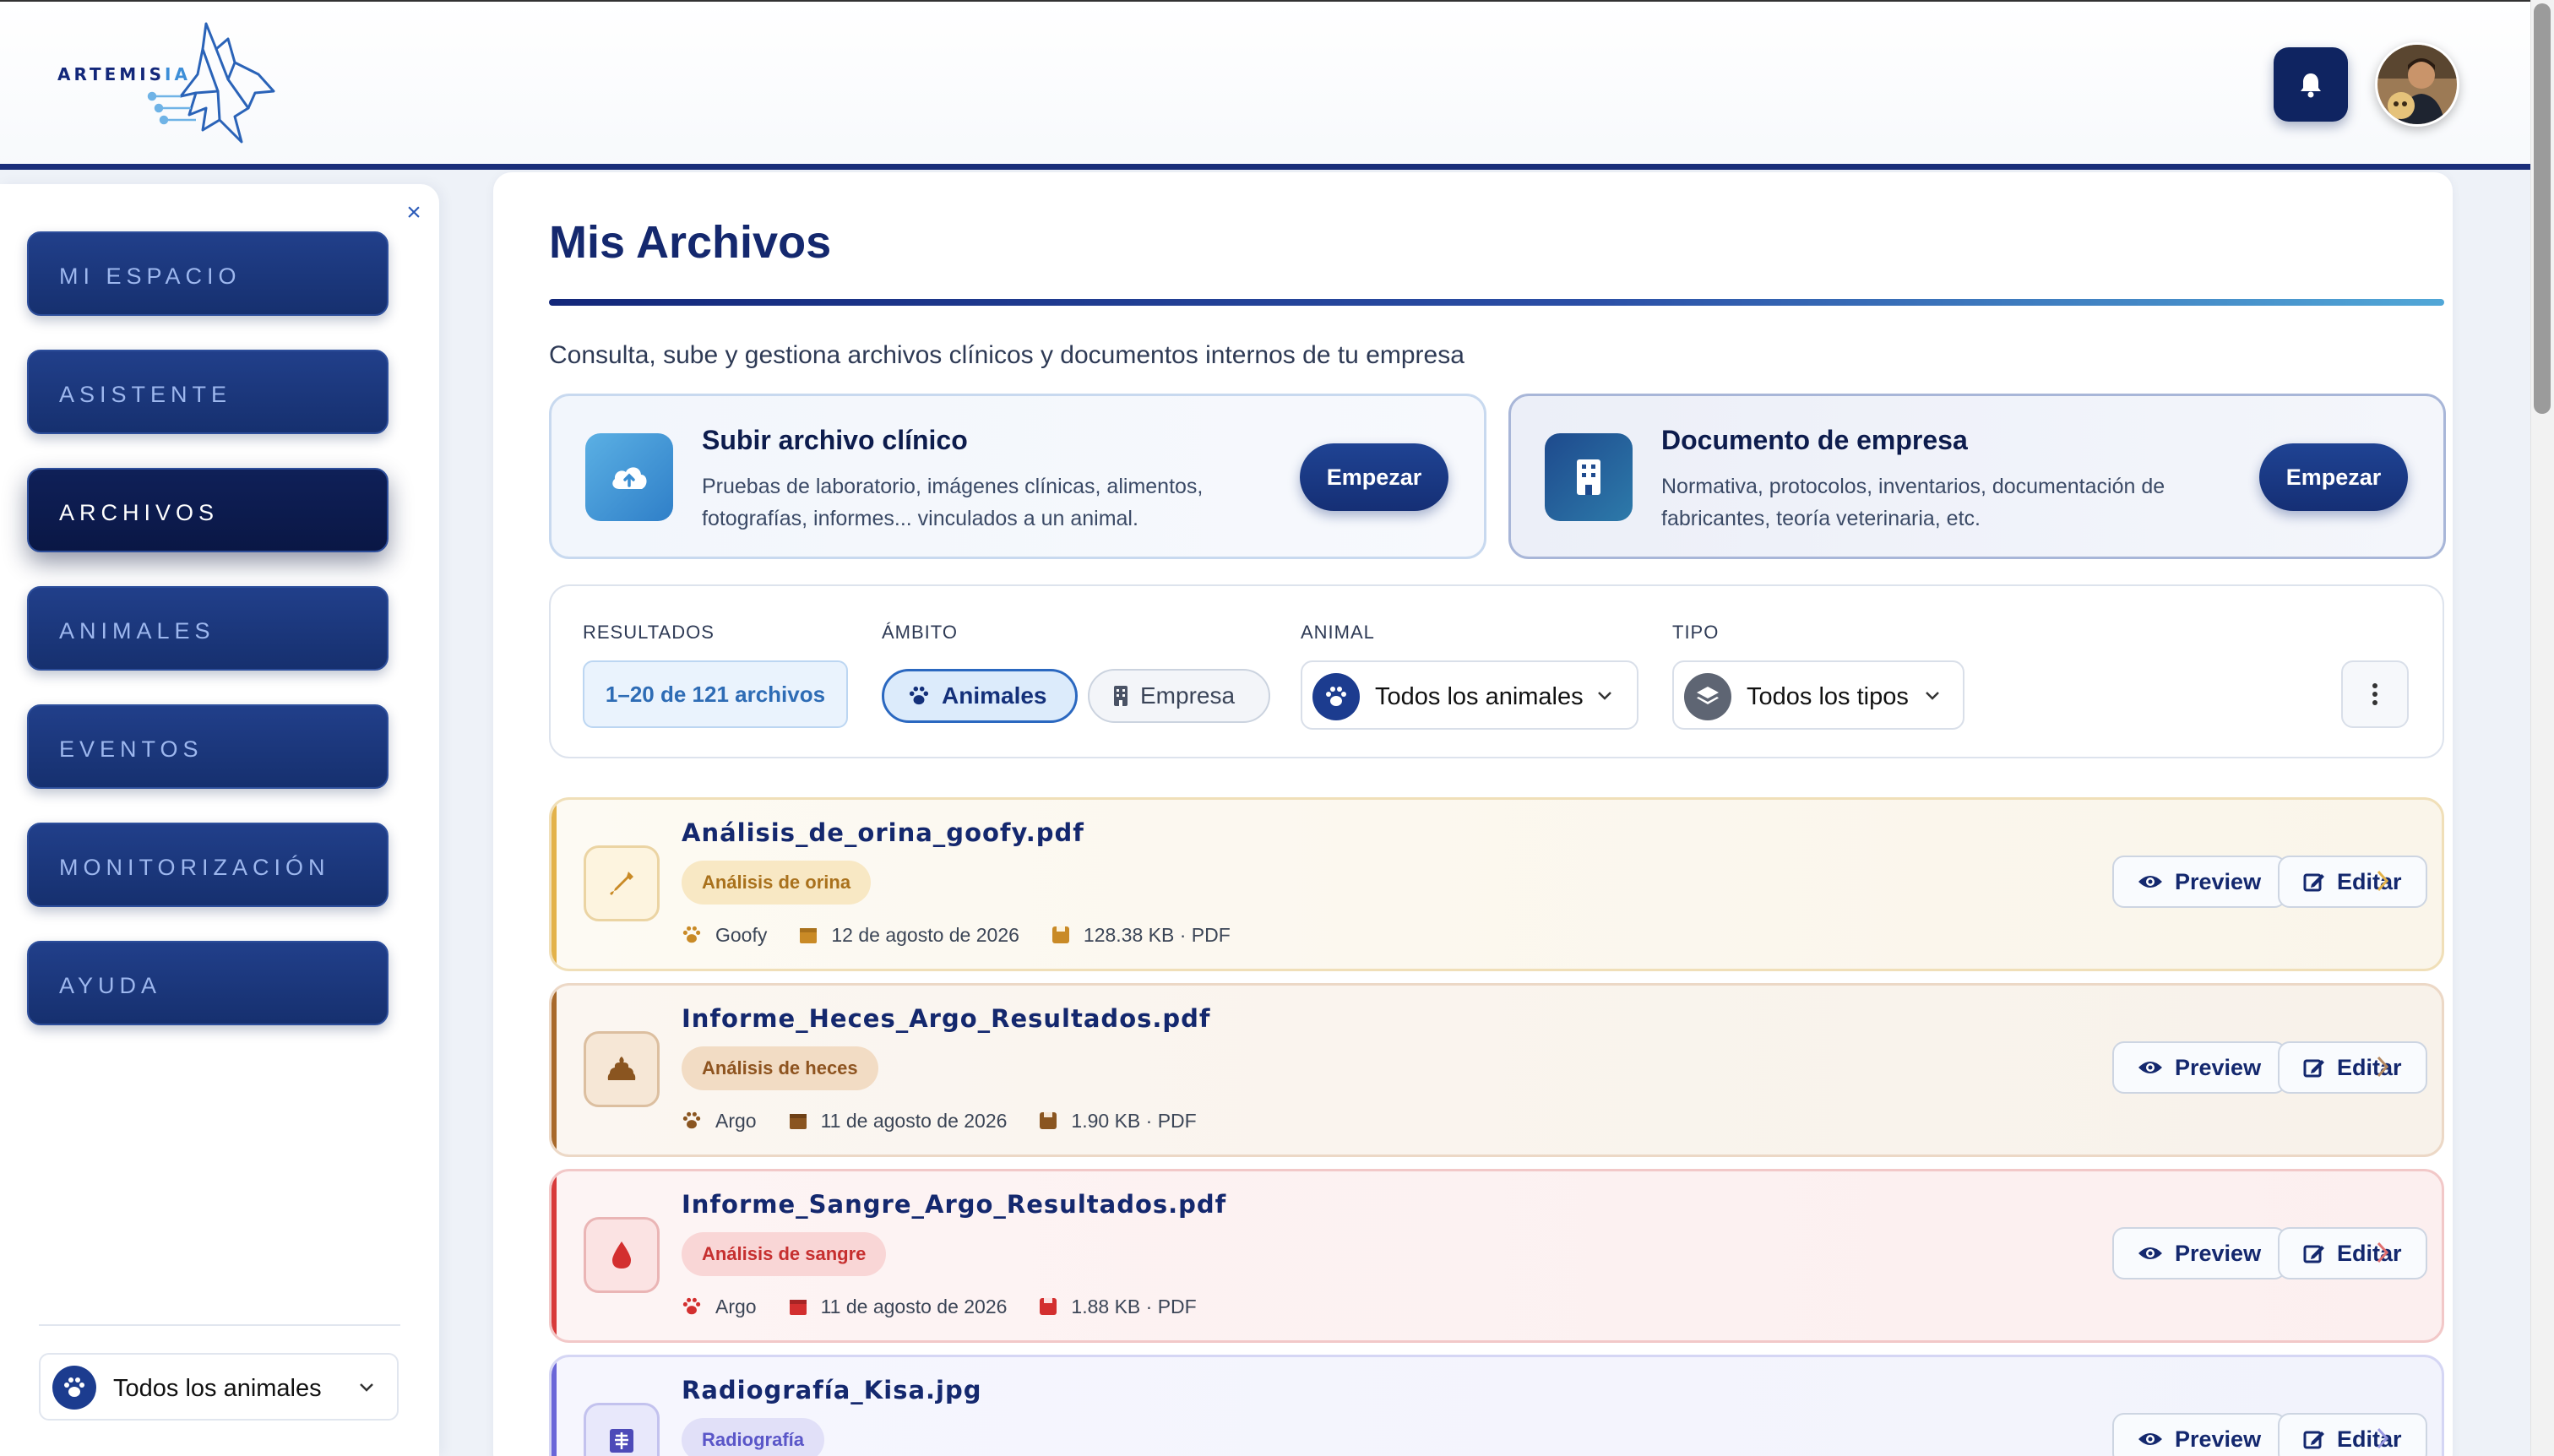 The image size is (2554, 1456). I want to click on type-filter-select: Todos los tipos, so click(1818, 695).